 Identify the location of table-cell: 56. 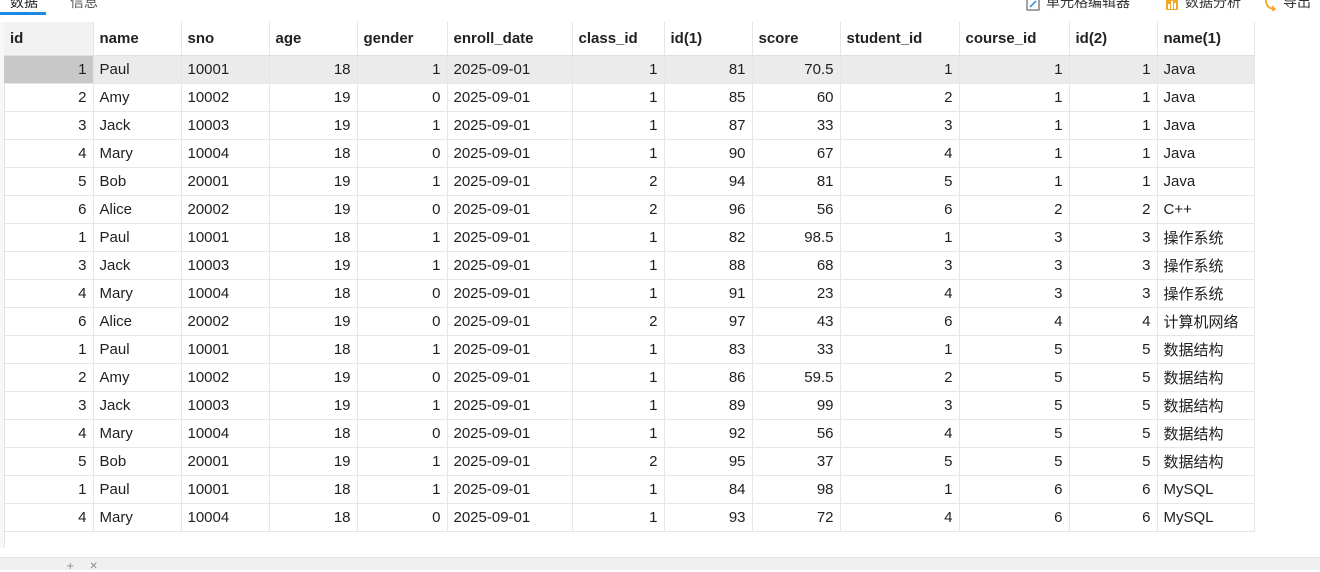
(796, 209).